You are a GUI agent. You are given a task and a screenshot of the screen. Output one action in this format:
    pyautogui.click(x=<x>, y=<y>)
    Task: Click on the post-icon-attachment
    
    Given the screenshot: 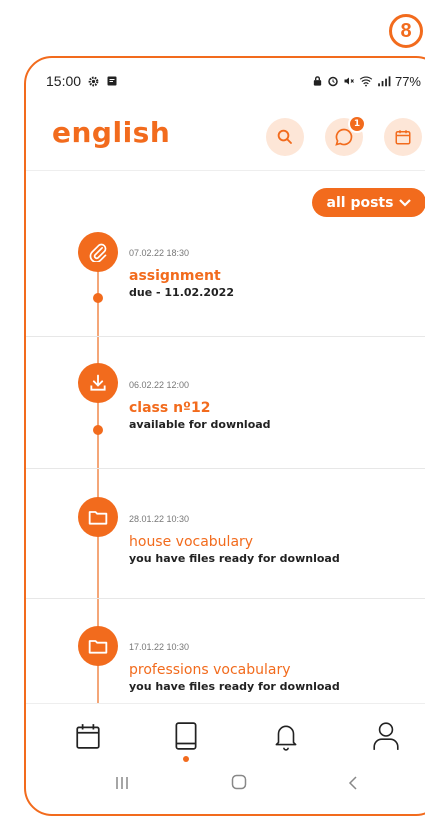 What is the action you would take?
    pyautogui.click(x=98, y=252)
    